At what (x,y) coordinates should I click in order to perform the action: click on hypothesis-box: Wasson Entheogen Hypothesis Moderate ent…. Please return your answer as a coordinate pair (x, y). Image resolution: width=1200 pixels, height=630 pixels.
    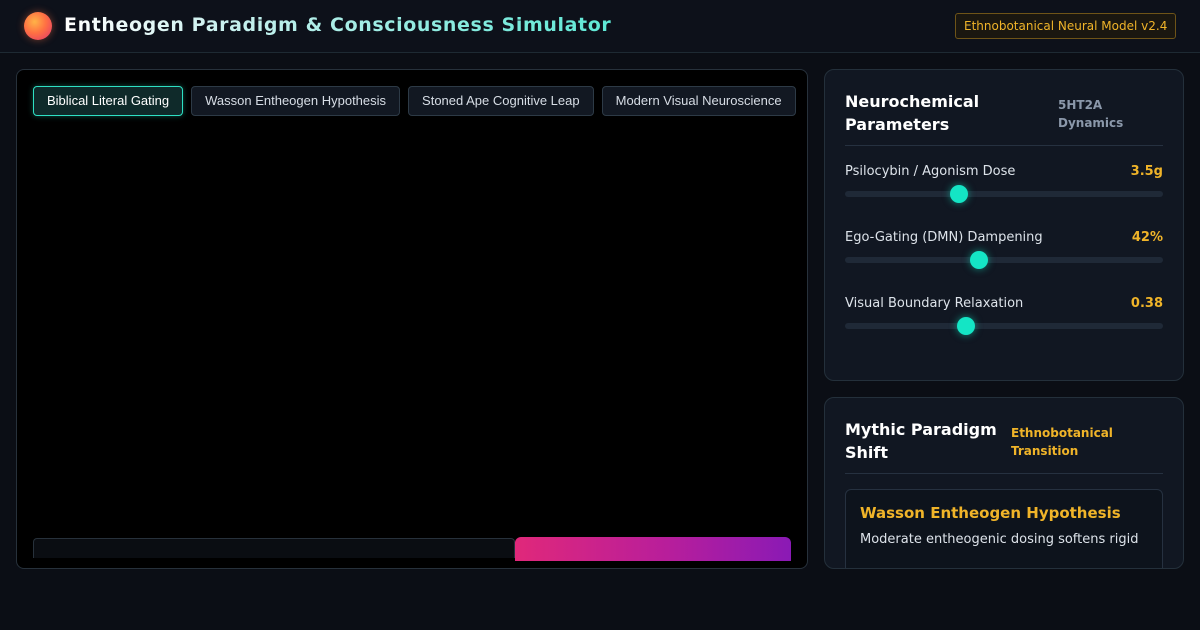
    Looking at the image, I should click on (1004, 528).